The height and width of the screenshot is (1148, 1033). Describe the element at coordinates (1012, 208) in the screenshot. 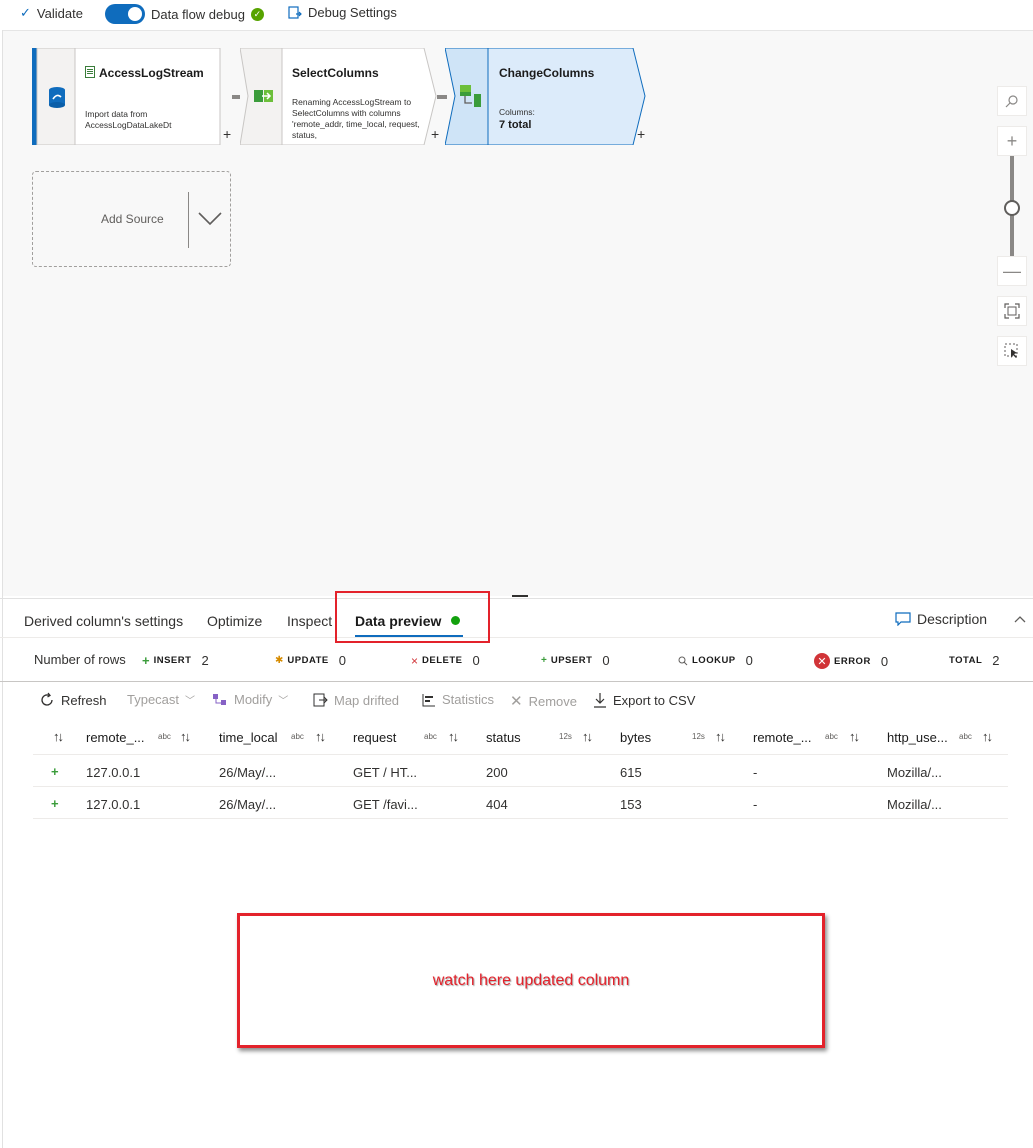

I see `zoom-slider-handle` at that location.